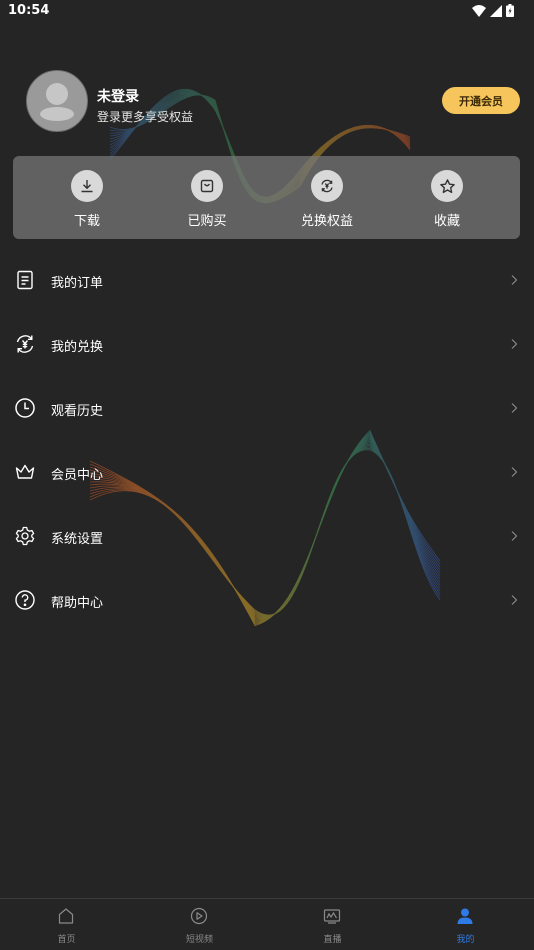 The height and width of the screenshot is (950, 534). I want to click on tab-label: 我的, so click(465, 940).